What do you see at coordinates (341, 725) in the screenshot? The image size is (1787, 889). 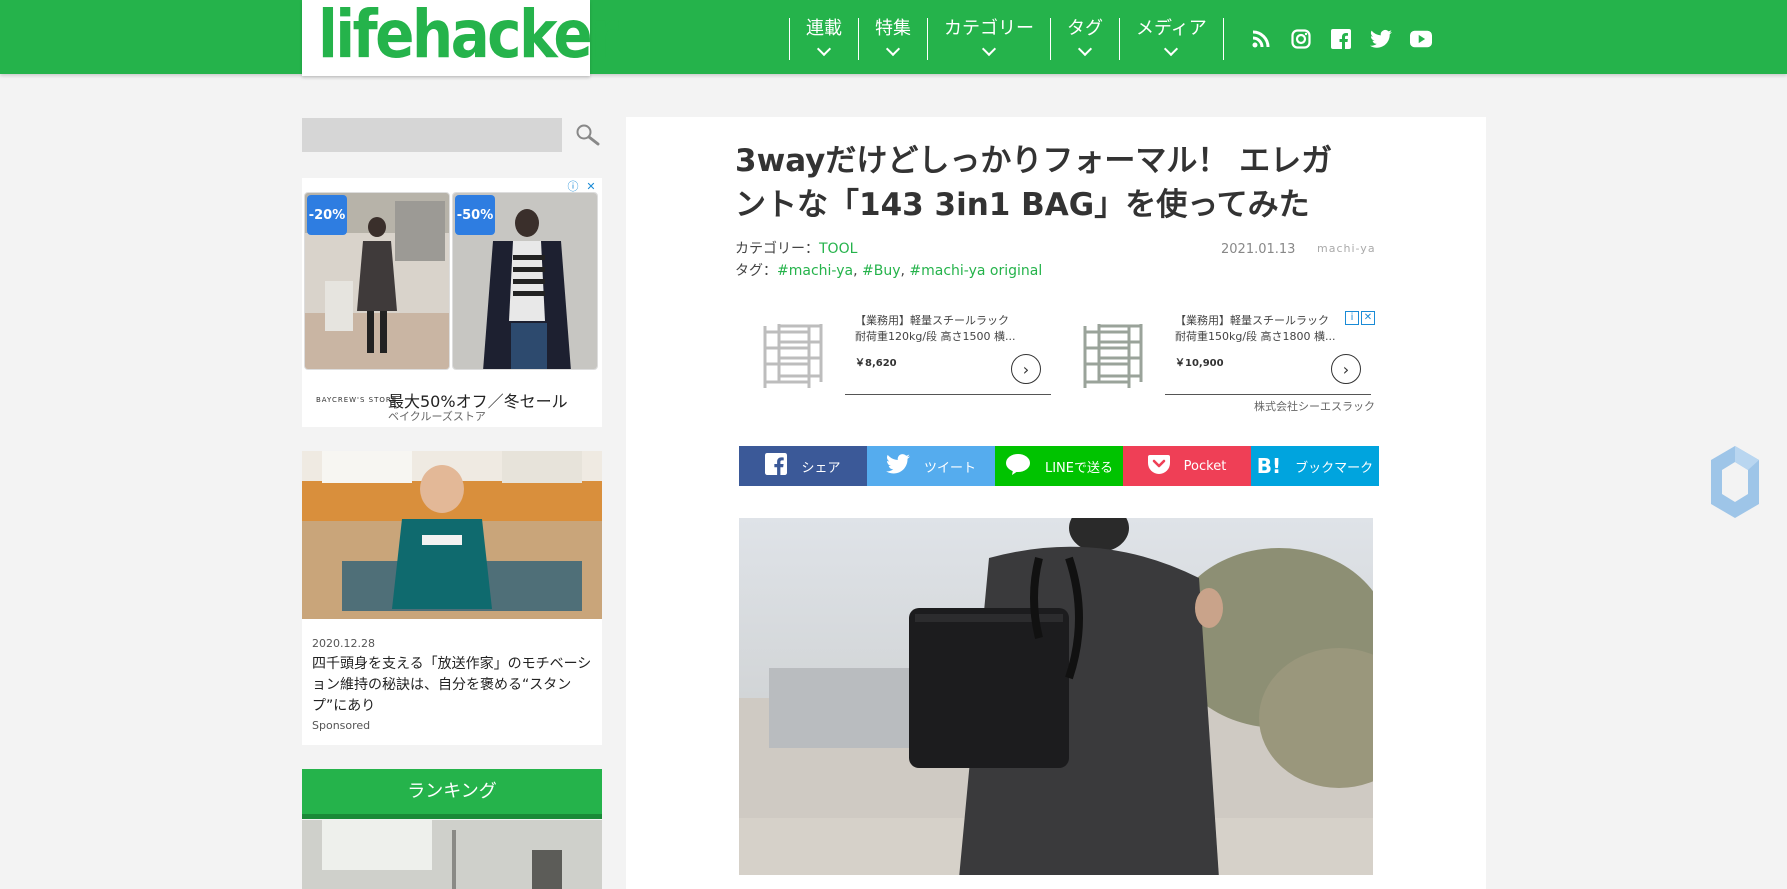 I see `sponsored-label: Sponsored` at bounding box center [341, 725].